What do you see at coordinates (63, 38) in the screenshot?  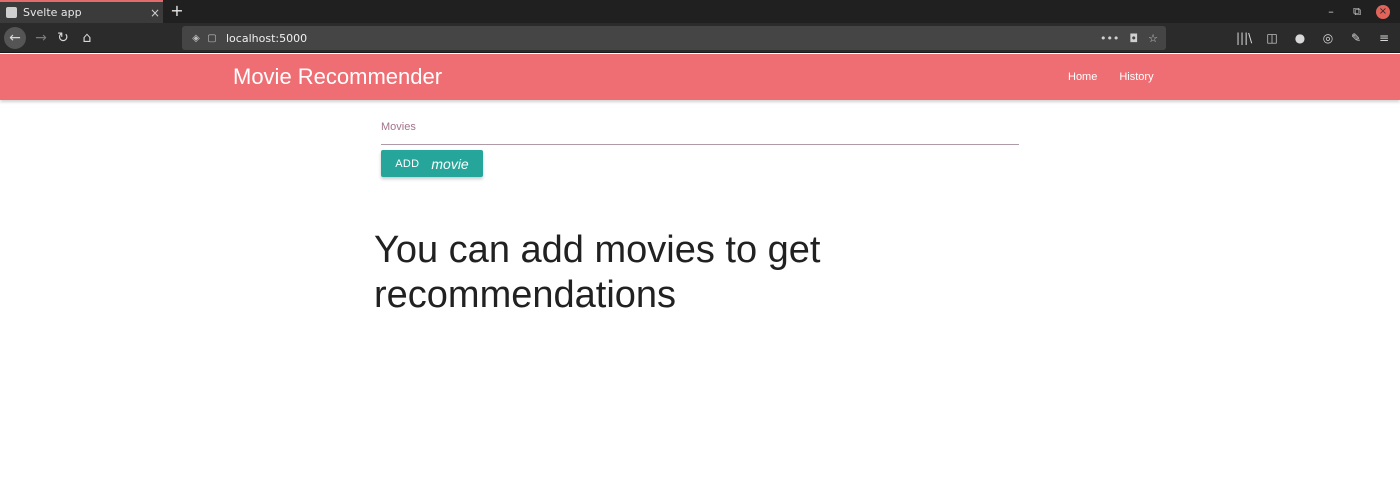 I see `reload-icon: ↻` at bounding box center [63, 38].